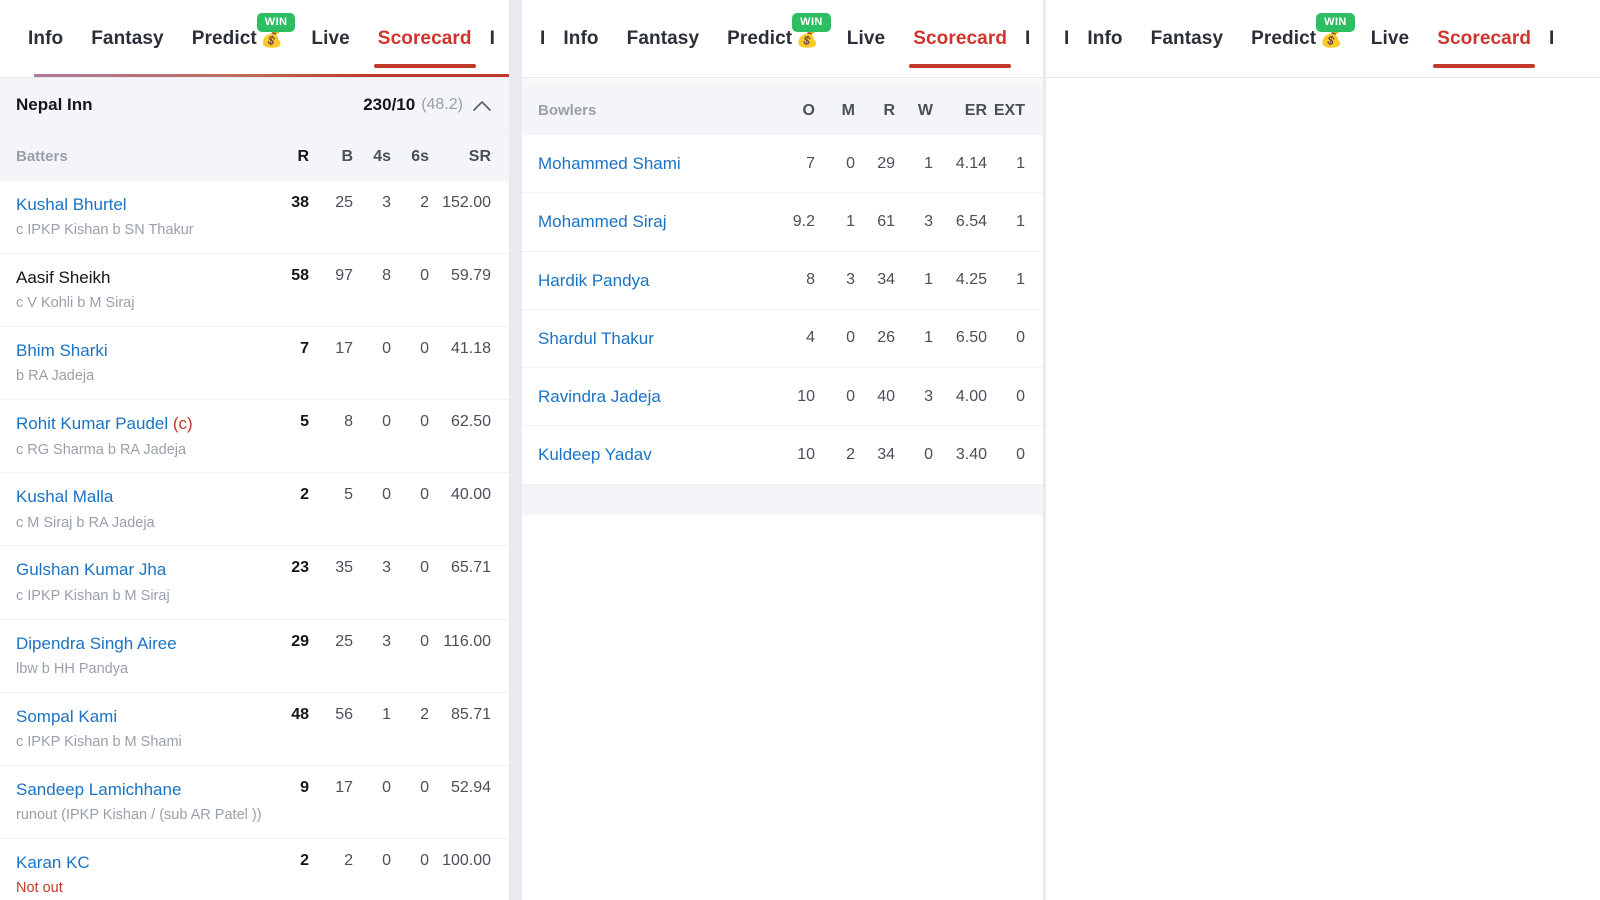 Image resolution: width=1600 pixels, height=900 pixels. Describe the element at coordinates (655, 454) in the screenshot. I see `bowler-name: Kuldeep Yadav` at that location.